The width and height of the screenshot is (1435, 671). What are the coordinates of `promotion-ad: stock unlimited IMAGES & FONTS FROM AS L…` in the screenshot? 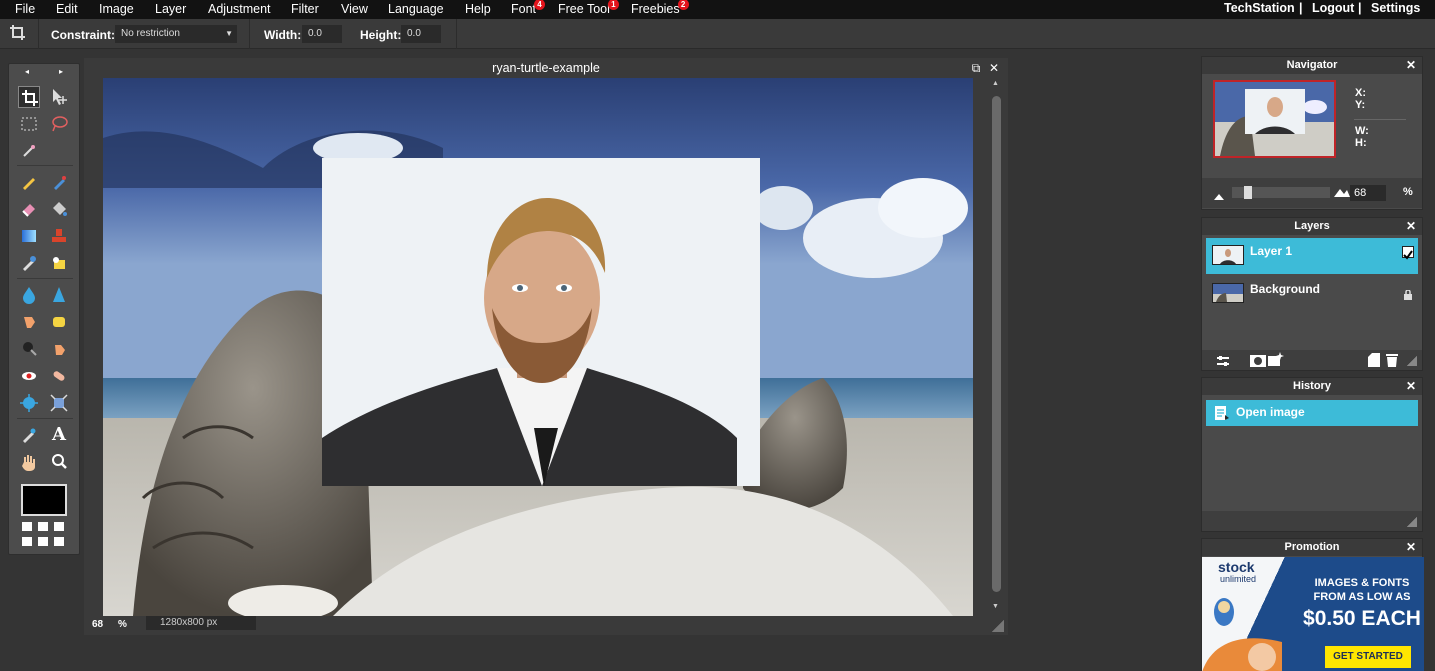 It's located at (1313, 614).